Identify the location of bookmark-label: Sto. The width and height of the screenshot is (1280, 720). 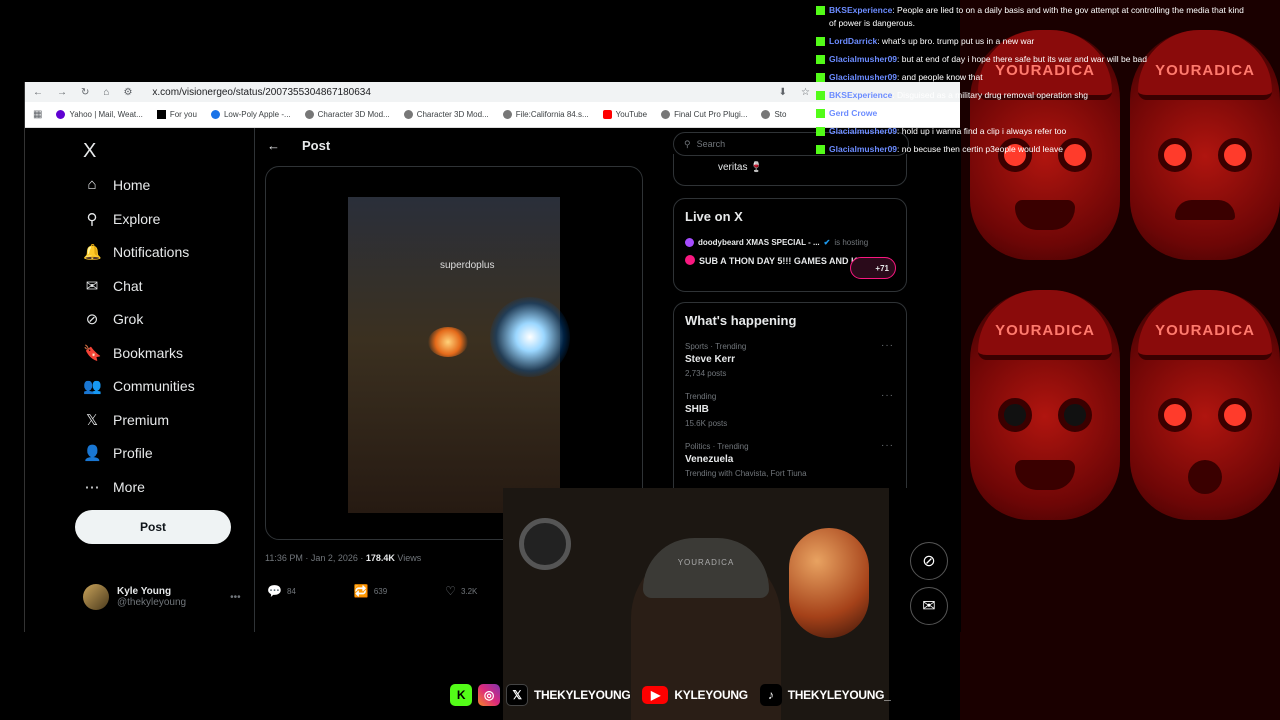
(780, 114).